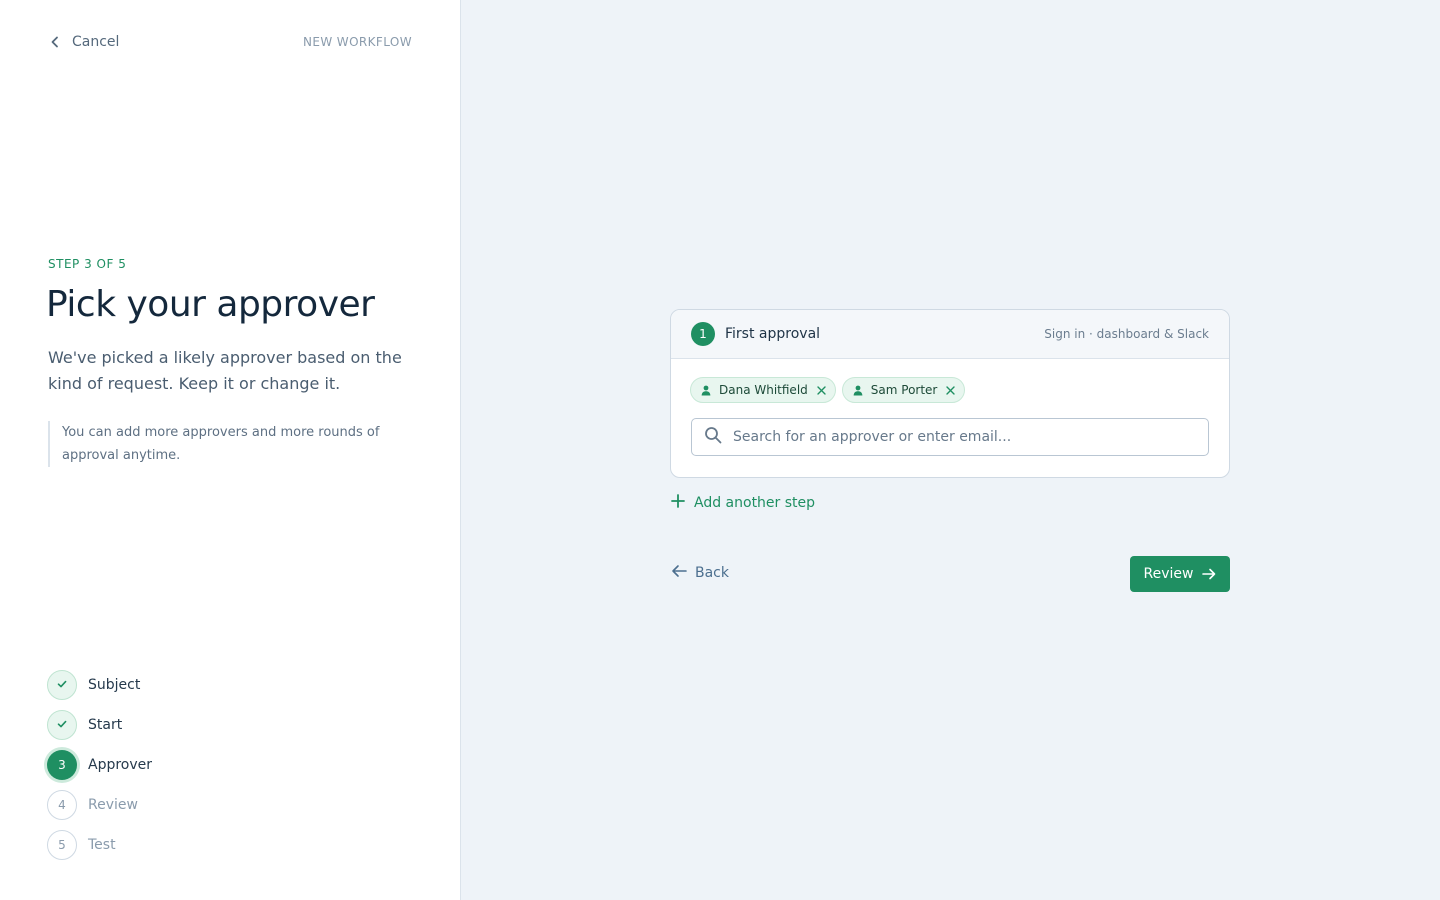  I want to click on step-item-approver: 3 Approver, so click(197, 765).